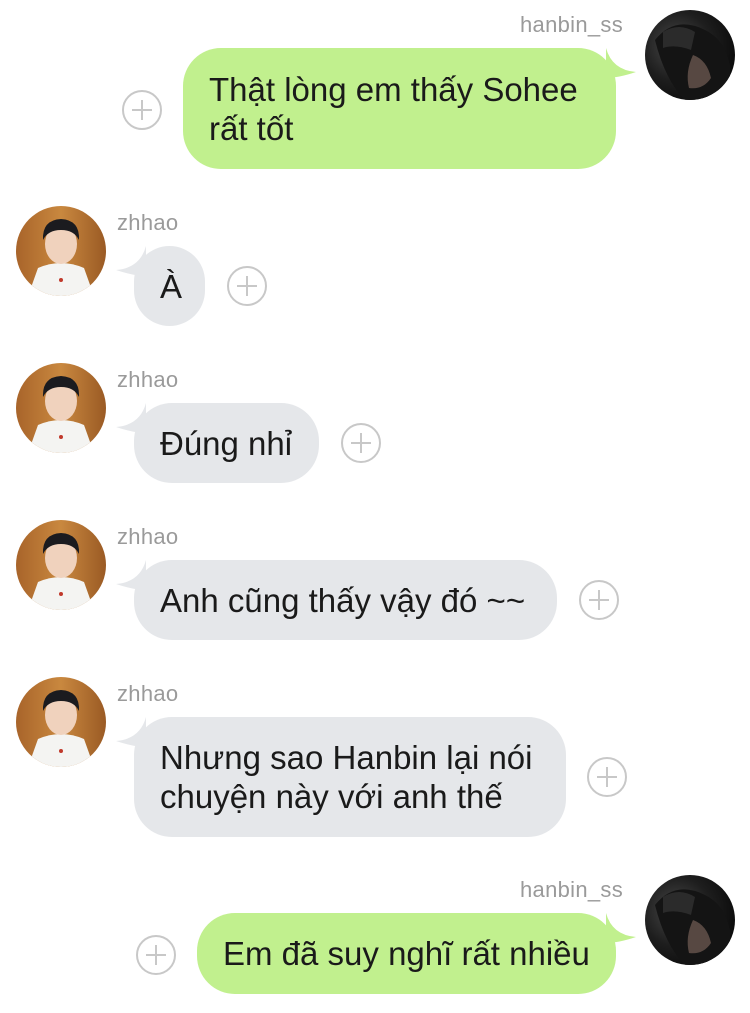  What do you see at coordinates (345, 600) in the screenshot?
I see `message-bubble: Anh cũng thấy vậy đó ~~` at bounding box center [345, 600].